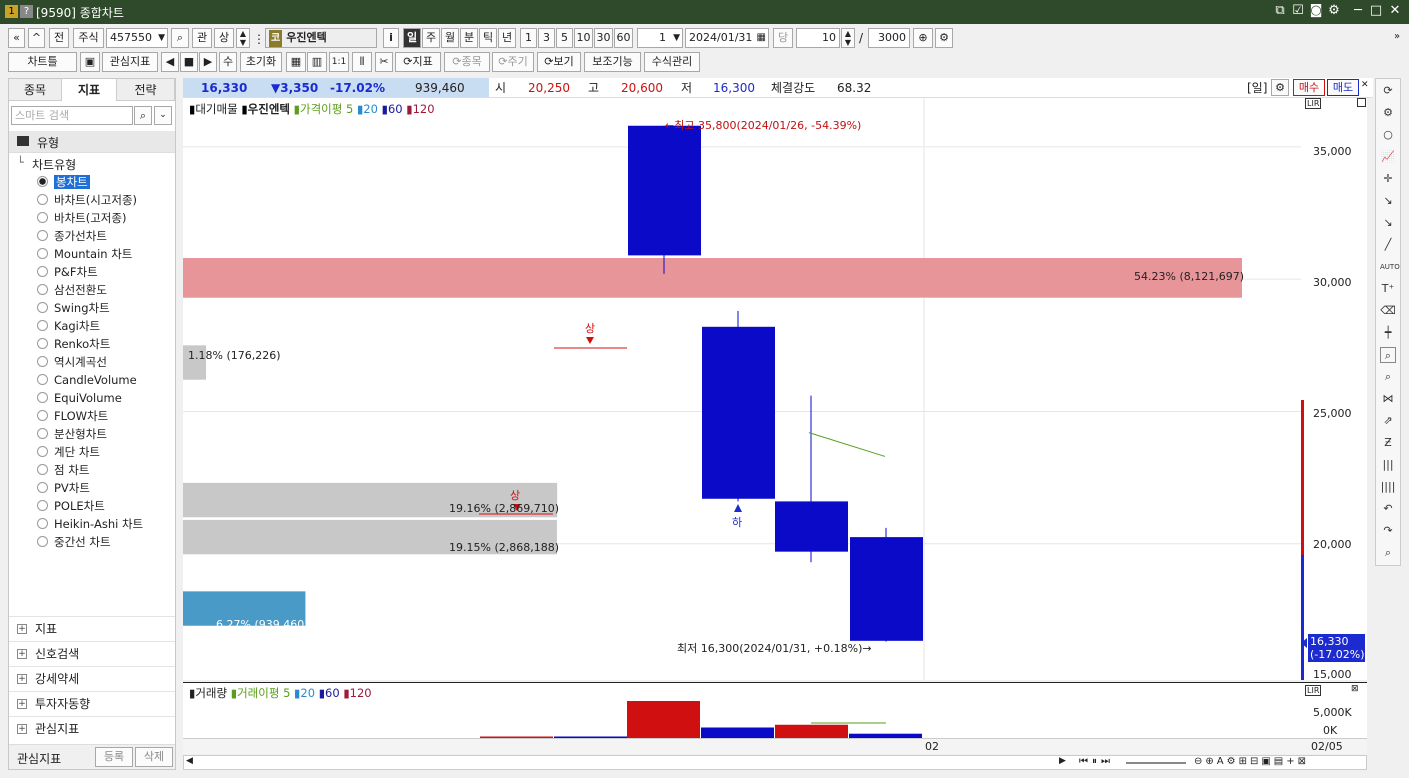 This screenshot has width=1409, height=778. I want to click on bottom-tool-icons: ⊖⊕A⚙⊞⊟▣▤+⊠, so click(1251, 761).